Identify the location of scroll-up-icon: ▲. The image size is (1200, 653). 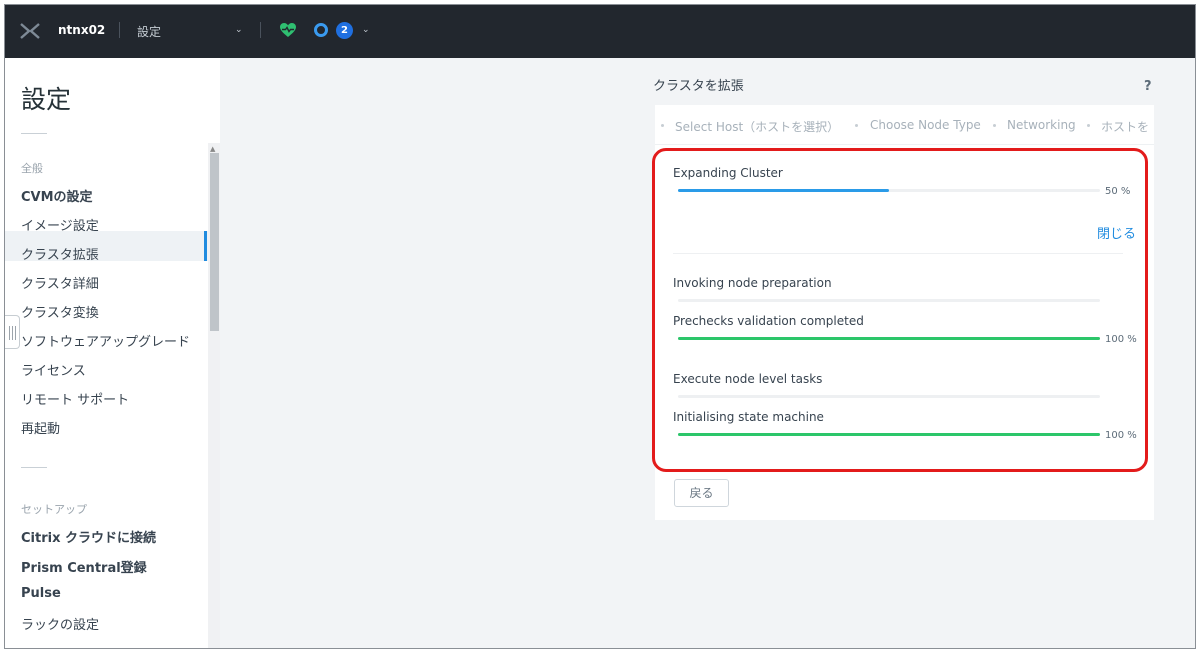
(212, 149).